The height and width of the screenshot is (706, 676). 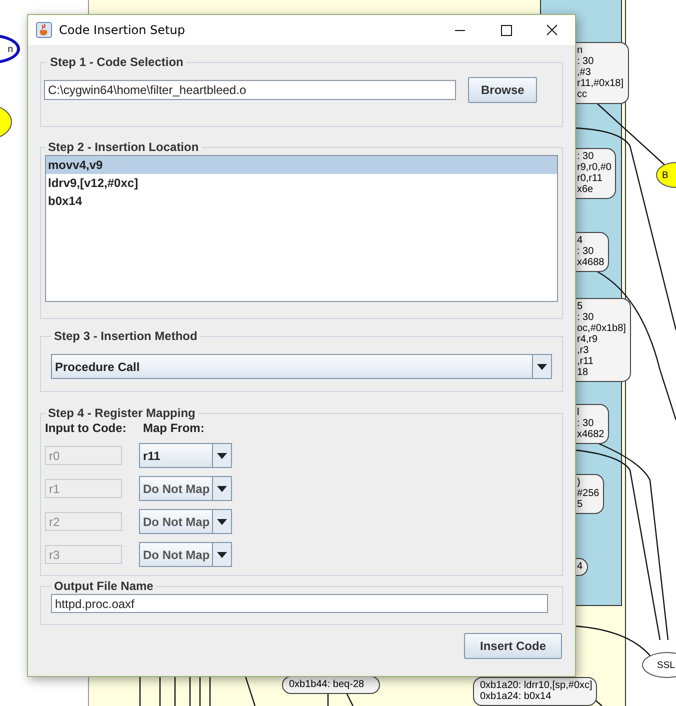 I want to click on node-text: x6e, so click(x=585, y=189).